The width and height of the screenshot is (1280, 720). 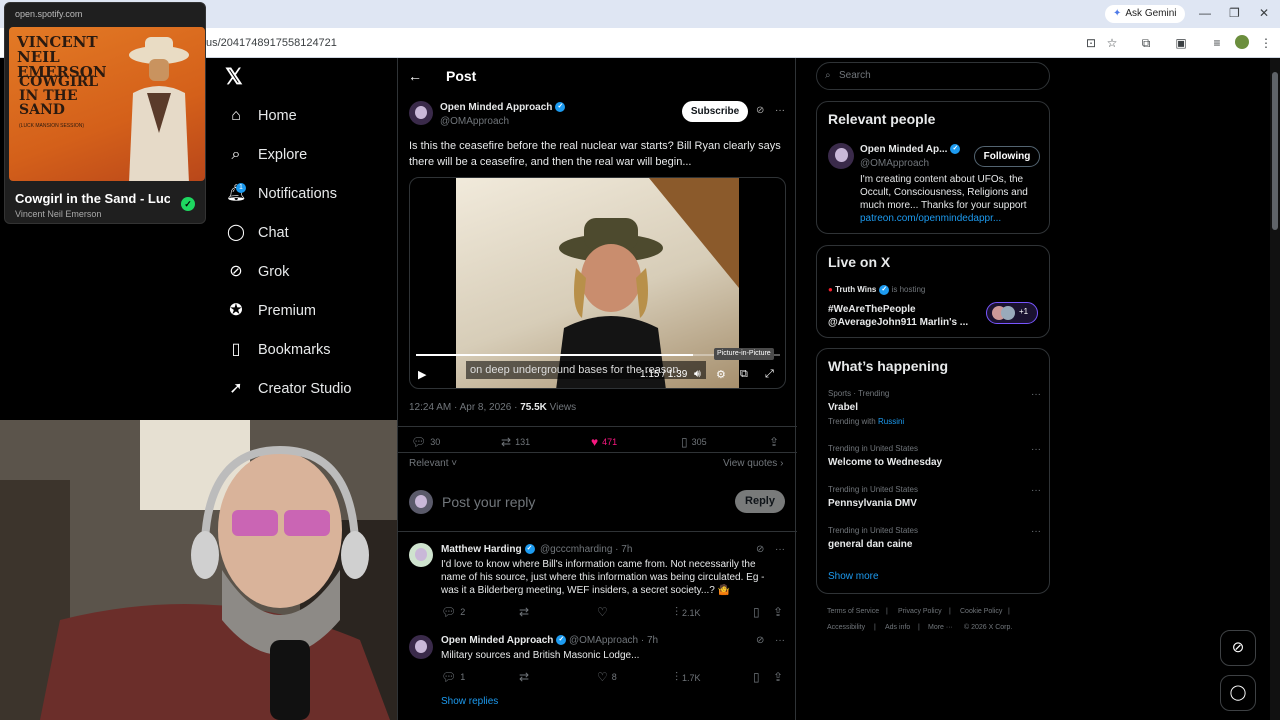 I want to click on reply-action: 💬︎ 2, so click(x=453, y=612).